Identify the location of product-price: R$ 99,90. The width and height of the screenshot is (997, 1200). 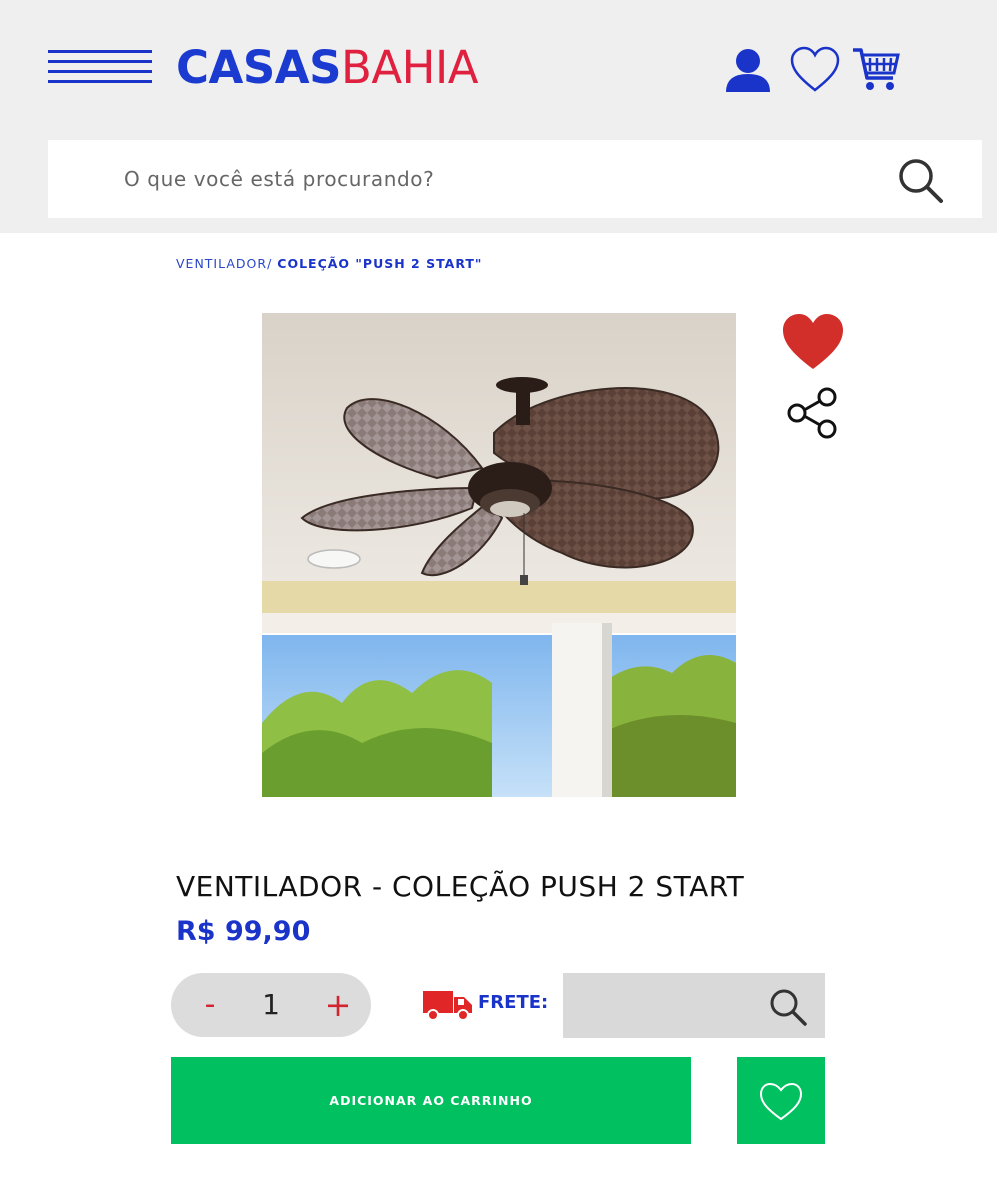
(243, 931).